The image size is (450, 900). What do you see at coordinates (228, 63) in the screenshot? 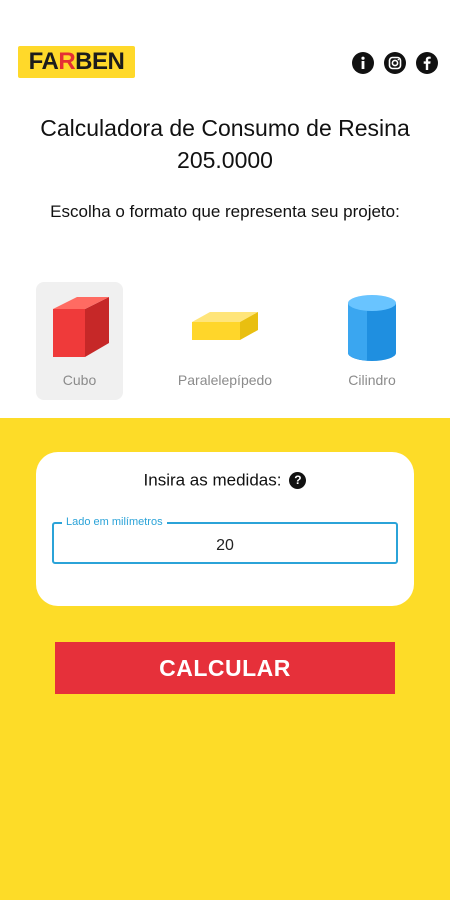
I see `app-header: FARBEN` at bounding box center [228, 63].